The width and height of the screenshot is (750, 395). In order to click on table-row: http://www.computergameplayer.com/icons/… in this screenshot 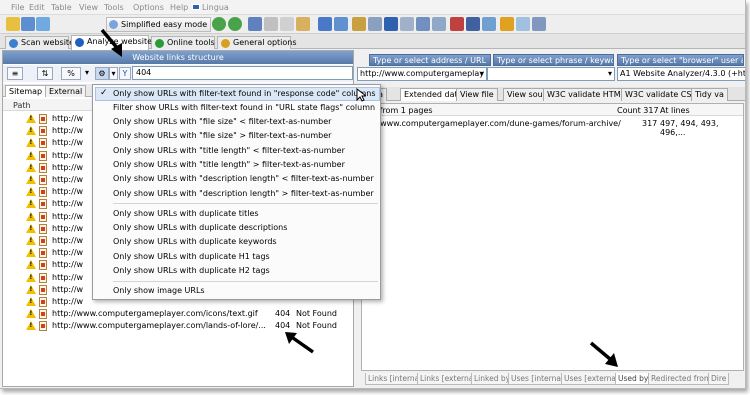, I will do `click(178, 314)`.